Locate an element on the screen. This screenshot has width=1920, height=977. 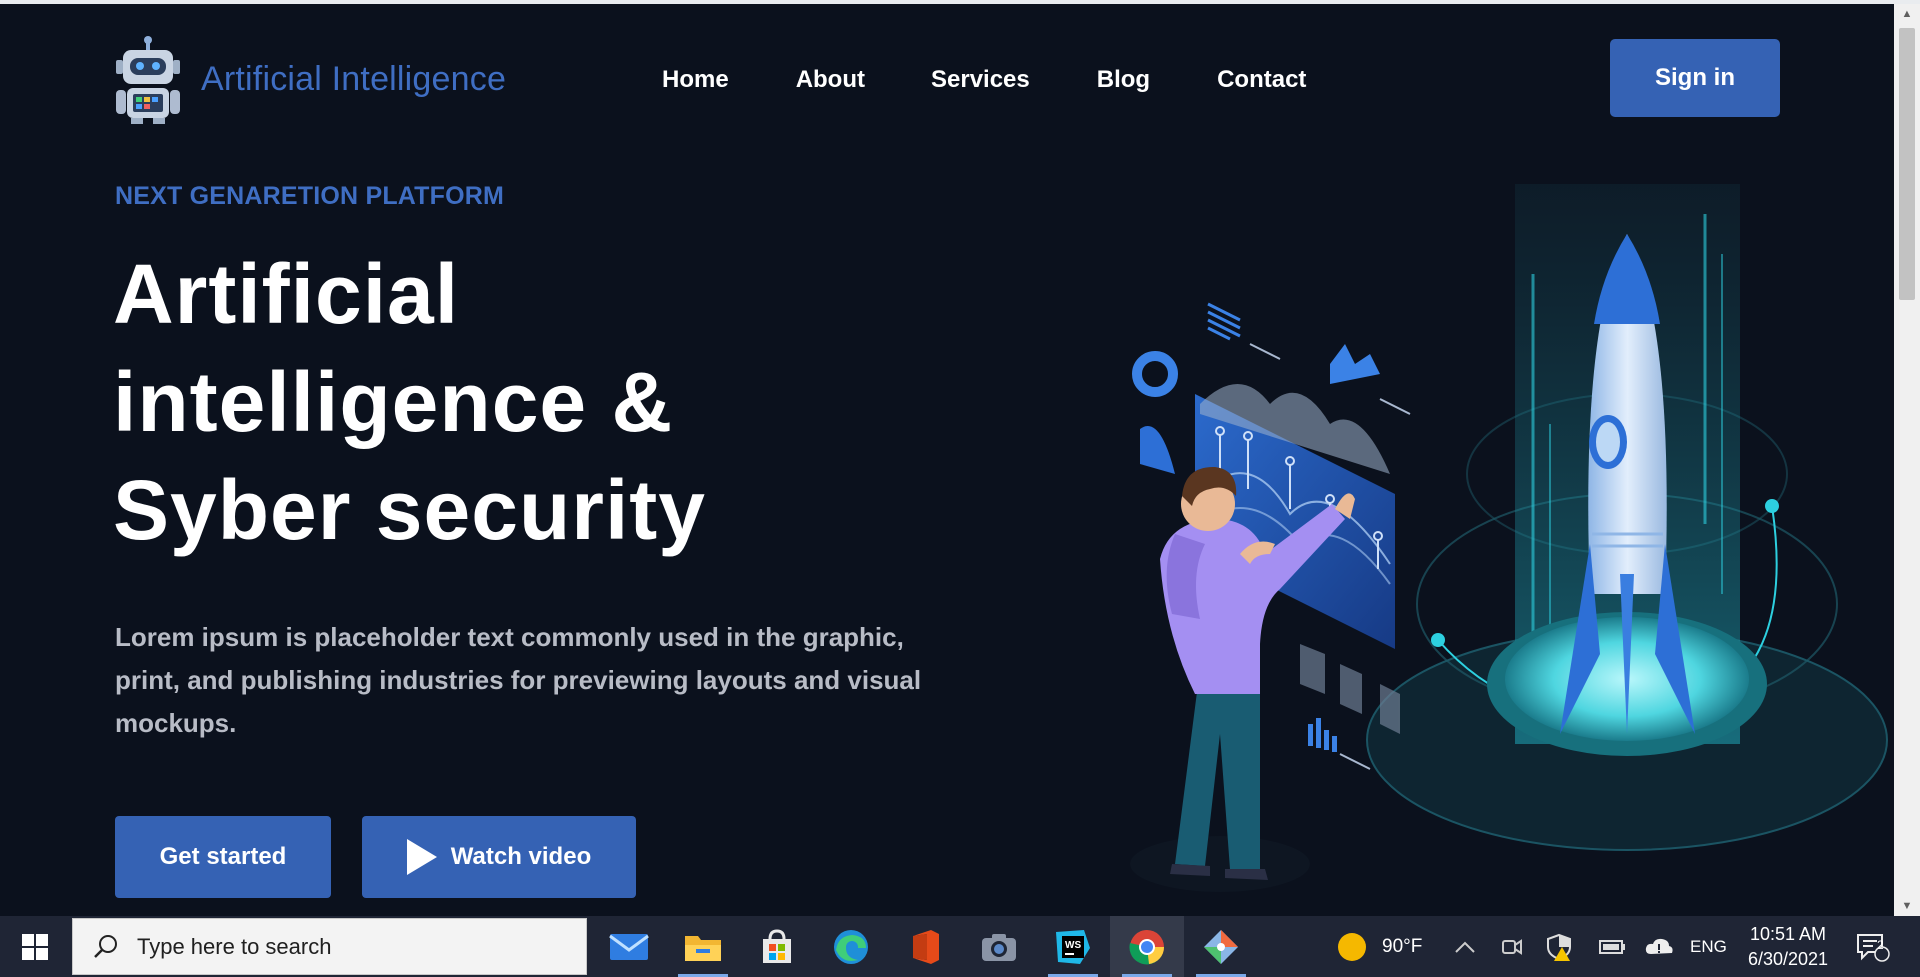
nav-home: Home is located at coordinates (695, 80).